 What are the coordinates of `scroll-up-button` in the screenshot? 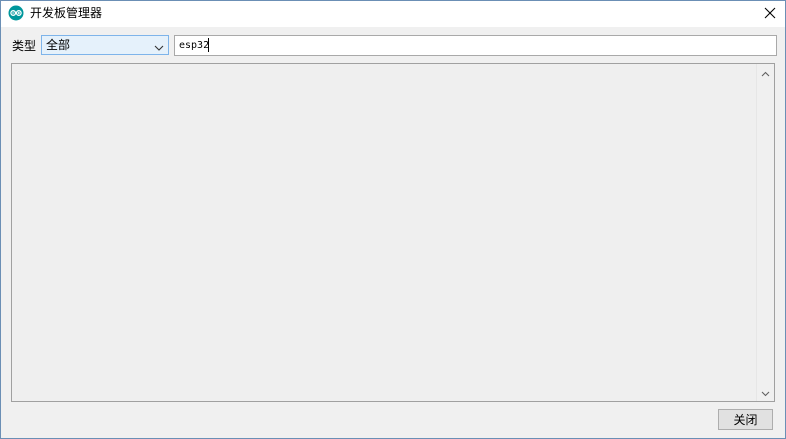 It's located at (765, 72).